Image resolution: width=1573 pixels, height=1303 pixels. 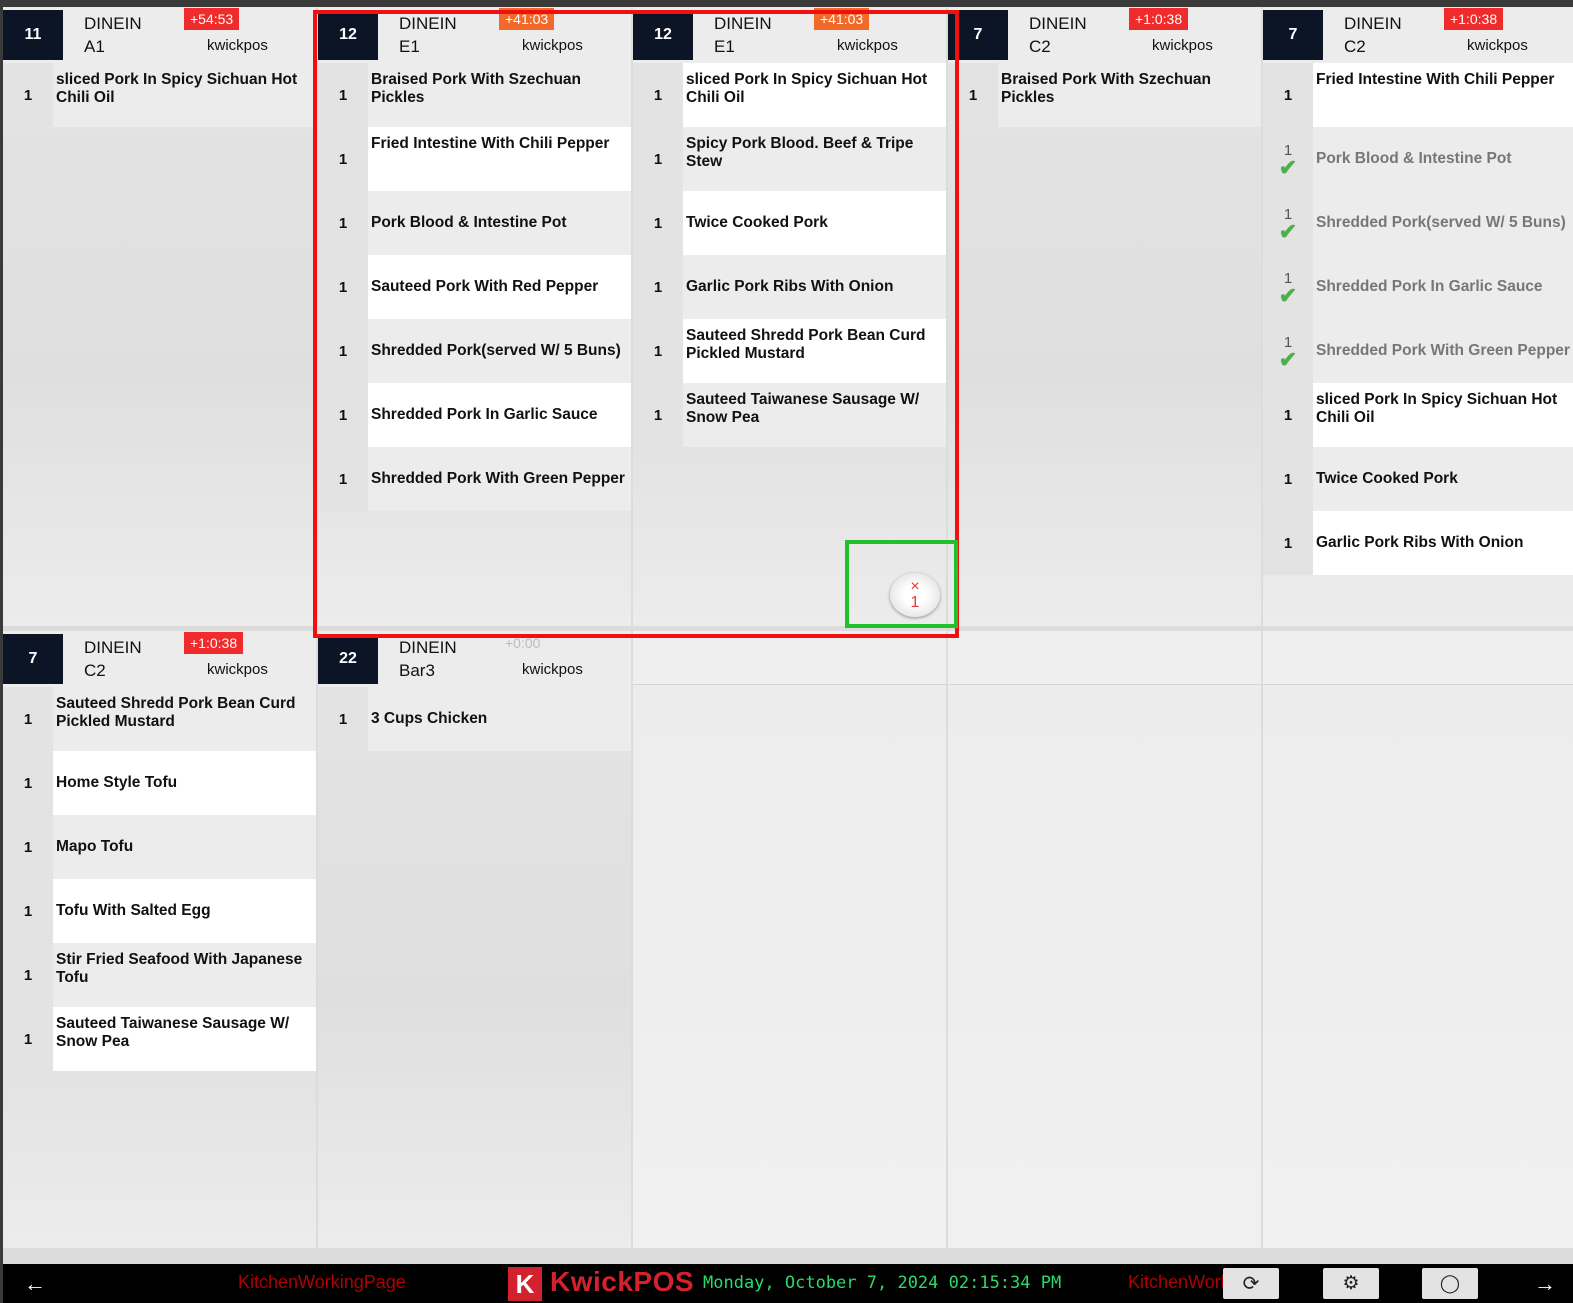 I want to click on item-name: Shredded Pork(served W/ 5 Buns), so click(x=1443, y=223).